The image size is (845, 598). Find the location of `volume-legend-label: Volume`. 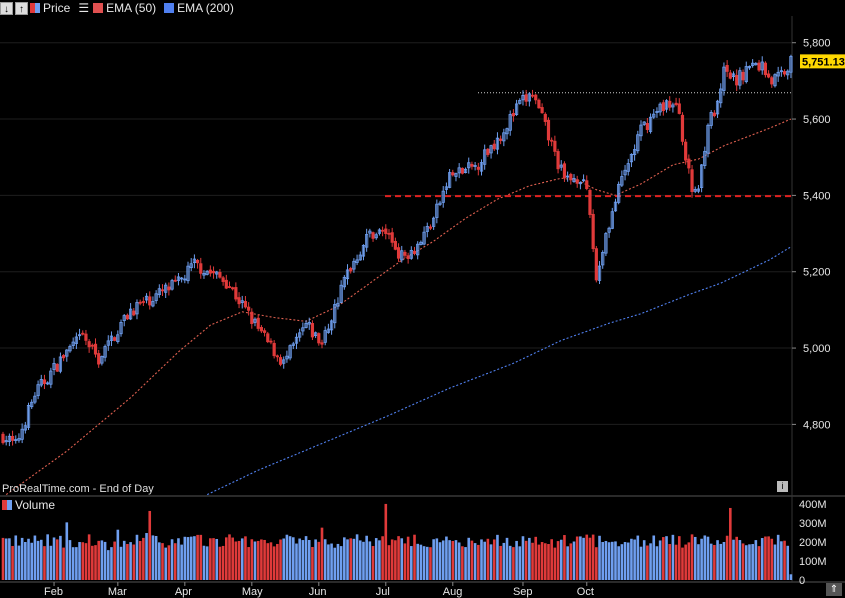

volume-legend-label: Volume is located at coordinates (35, 505).